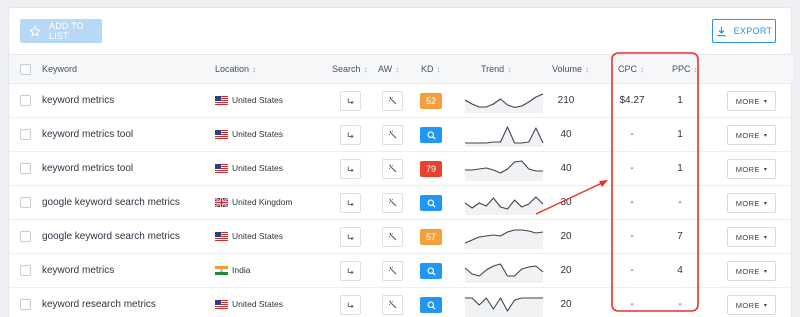 This screenshot has width=800, height=317. Describe the element at coordinates (631, 69) in the screenshot. I see `header-cpc: CPC ↕` at that location.